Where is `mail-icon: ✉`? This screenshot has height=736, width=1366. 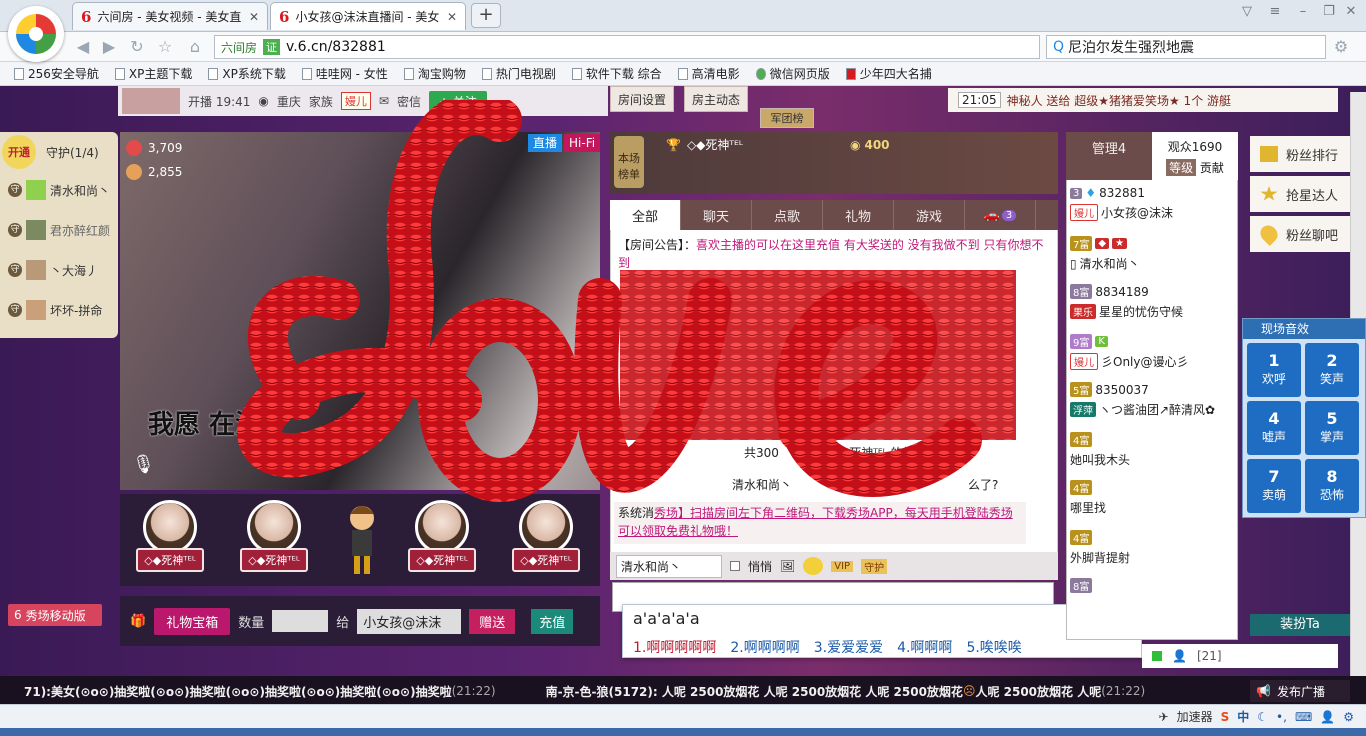
mail-icon: ✉ is located at coordinates (384, 101).